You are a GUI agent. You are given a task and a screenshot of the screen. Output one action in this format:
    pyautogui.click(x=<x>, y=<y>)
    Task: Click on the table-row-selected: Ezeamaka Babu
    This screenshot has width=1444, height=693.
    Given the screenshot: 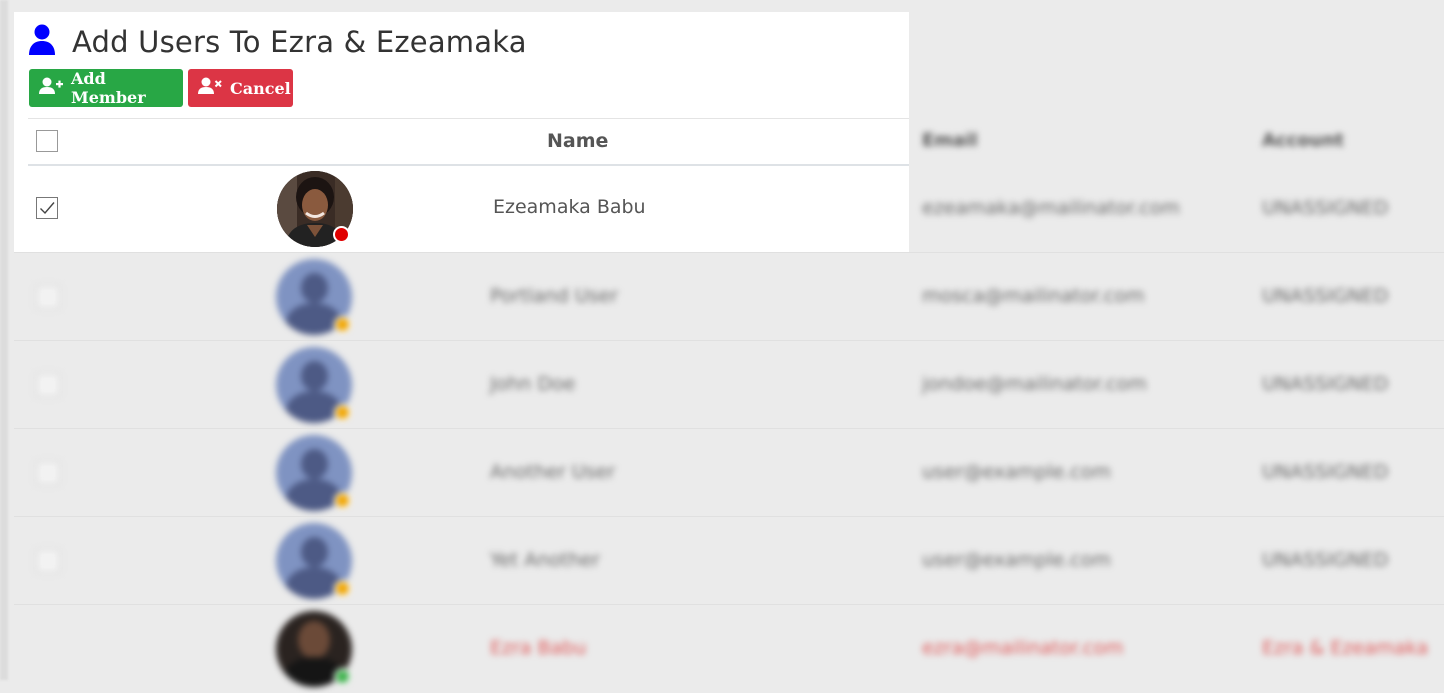 What is the action you would take?
    pyautogui.click(x=468, y=208)
    